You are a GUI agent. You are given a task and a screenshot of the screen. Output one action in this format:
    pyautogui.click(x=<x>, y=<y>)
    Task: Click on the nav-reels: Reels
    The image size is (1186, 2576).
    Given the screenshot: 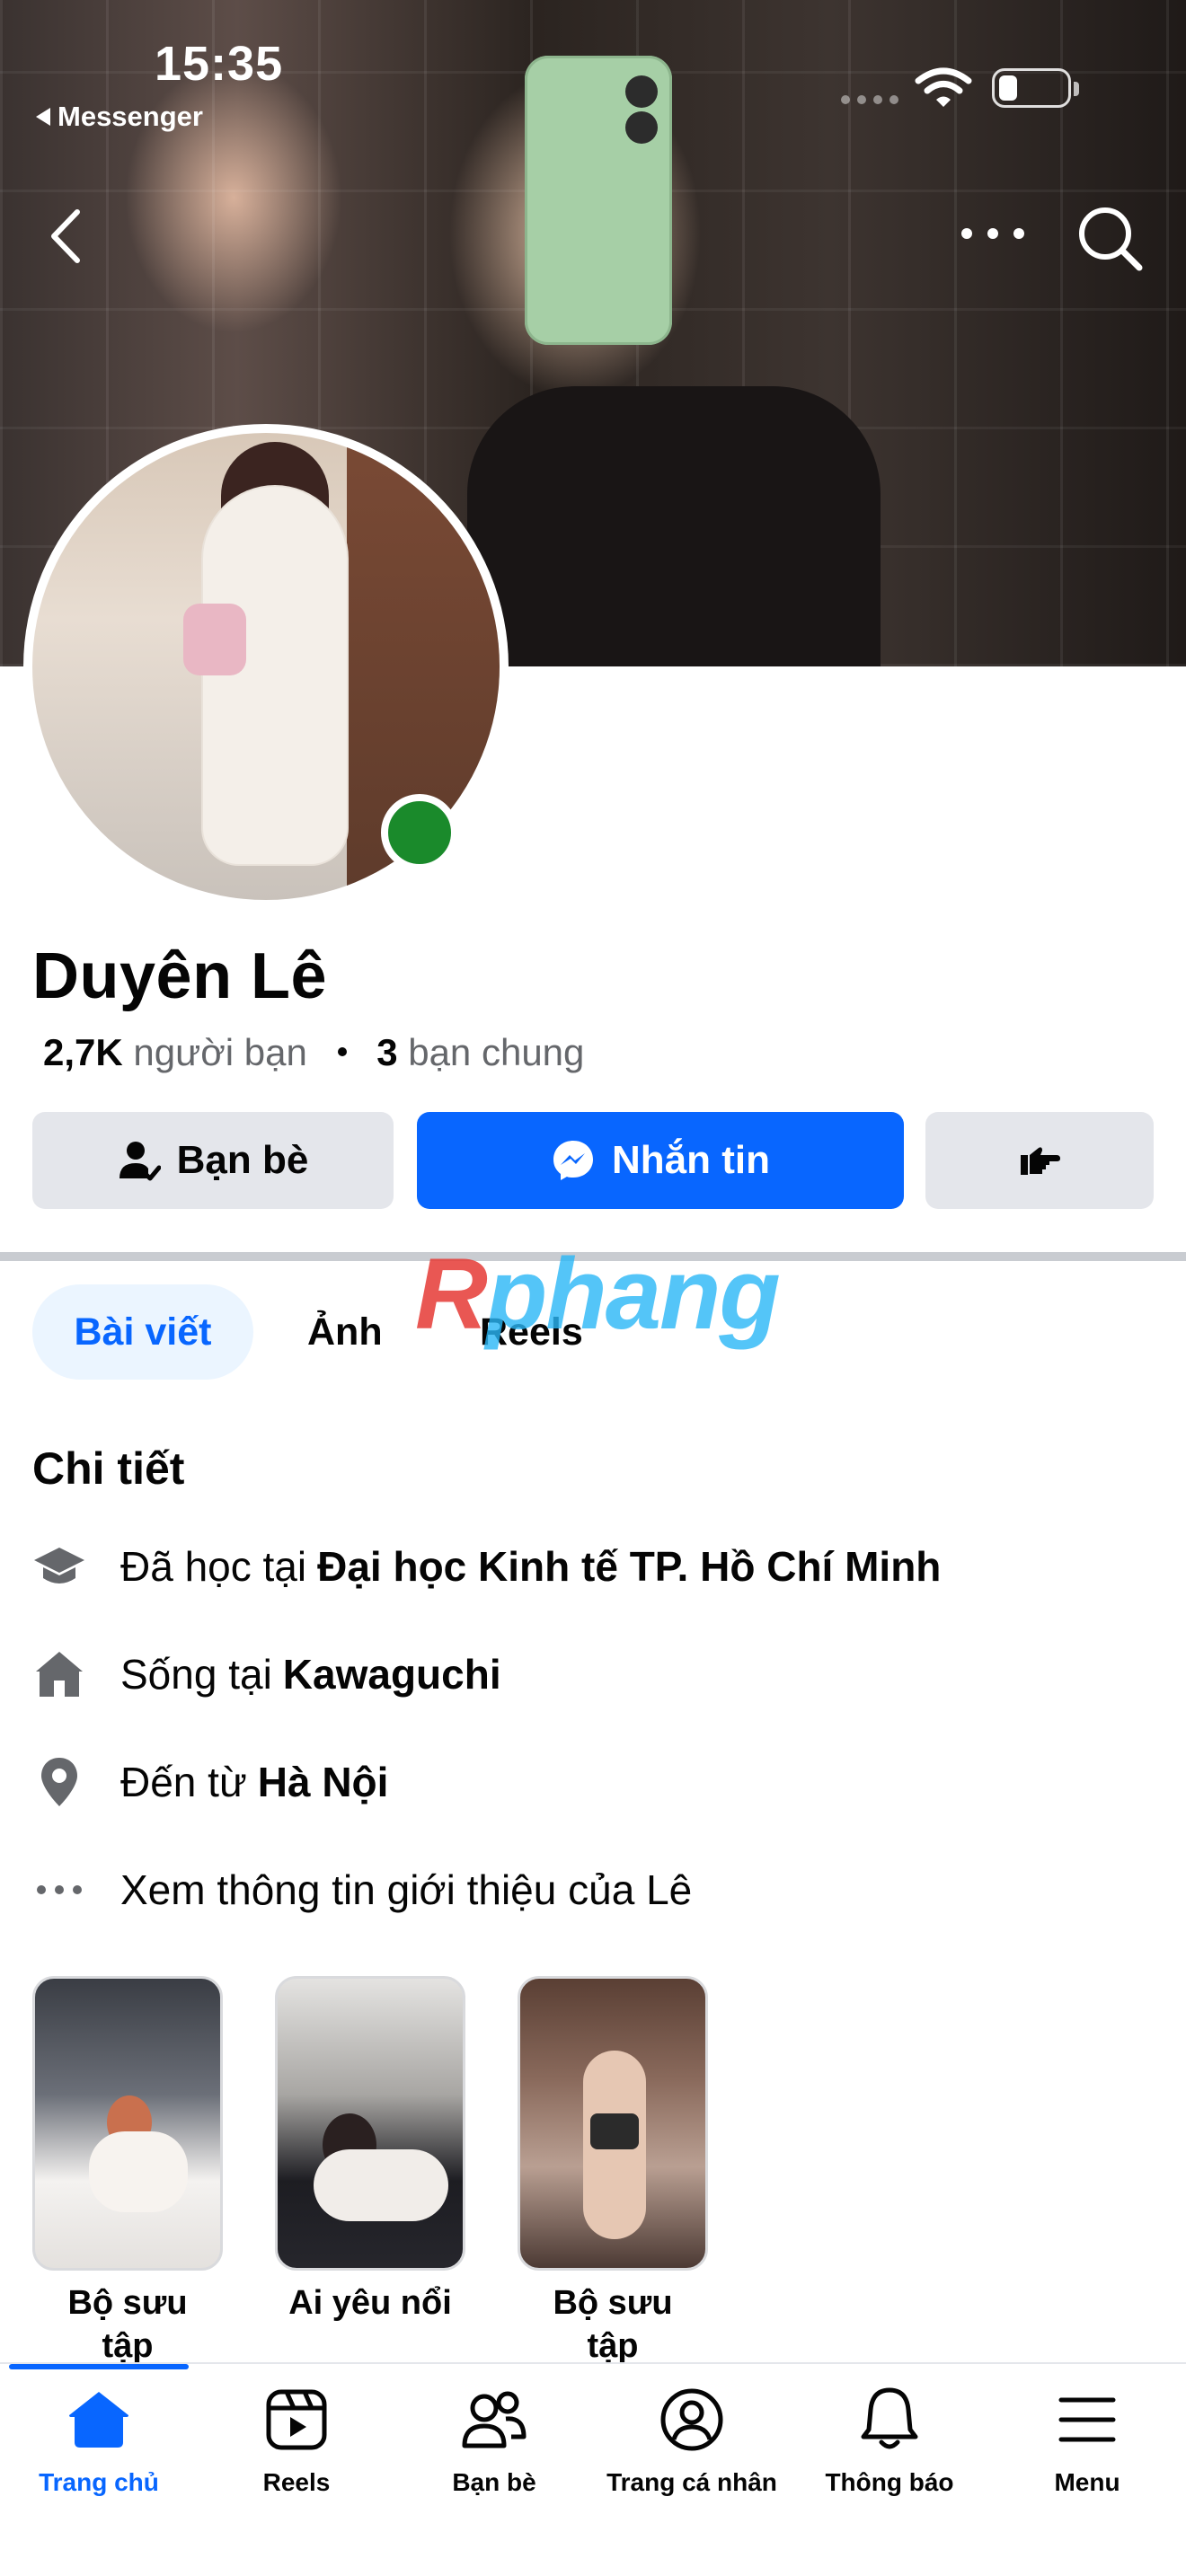 What is the action you would take?
    pyautogui.click(x=296, y=2440)
    